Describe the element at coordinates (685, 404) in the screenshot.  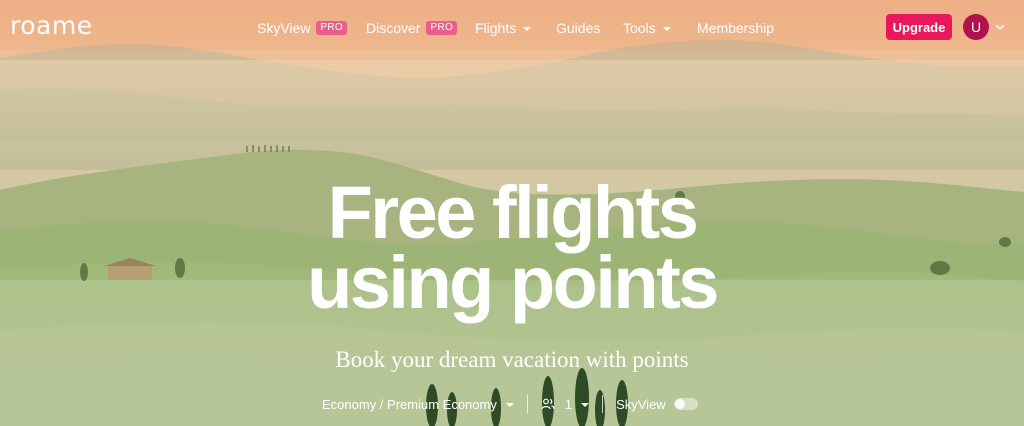
I see `skyview-toggle-switch` at that location.